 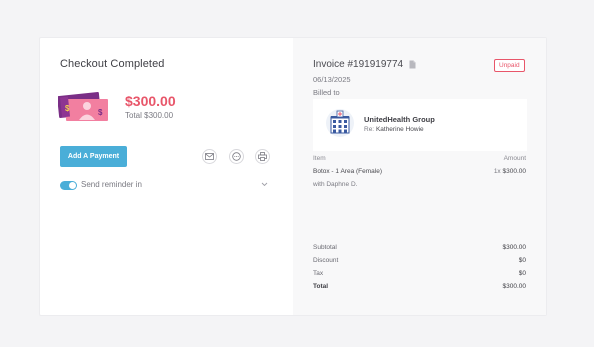 I want to click on payer-name: UnitedHealth Group, so click(x=399, y=119).